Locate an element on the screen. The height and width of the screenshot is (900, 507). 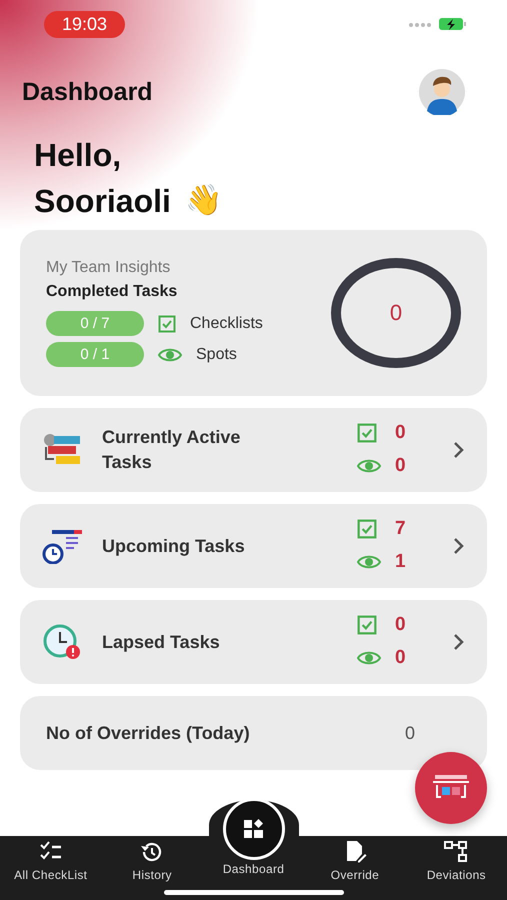
nav-tab: All CheckList is located at coordinates (51, 860).